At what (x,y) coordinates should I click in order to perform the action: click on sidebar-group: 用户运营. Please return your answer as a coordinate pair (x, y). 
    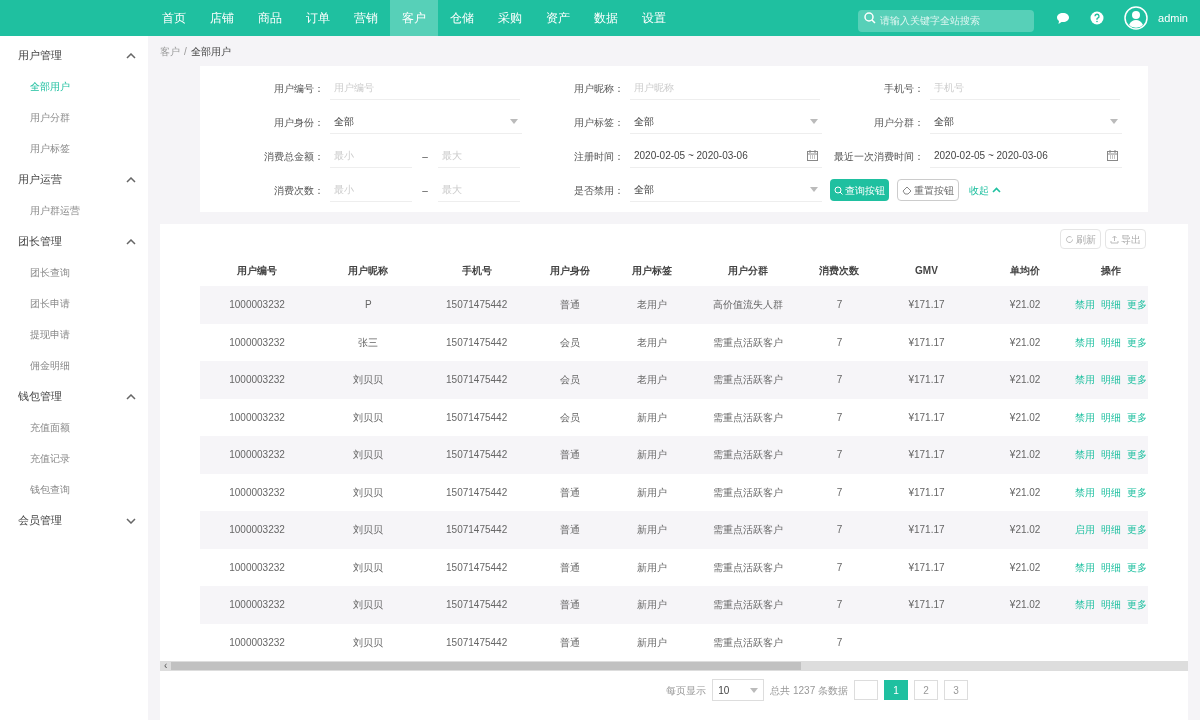
    Looking at the image, I should click on (74, 179).